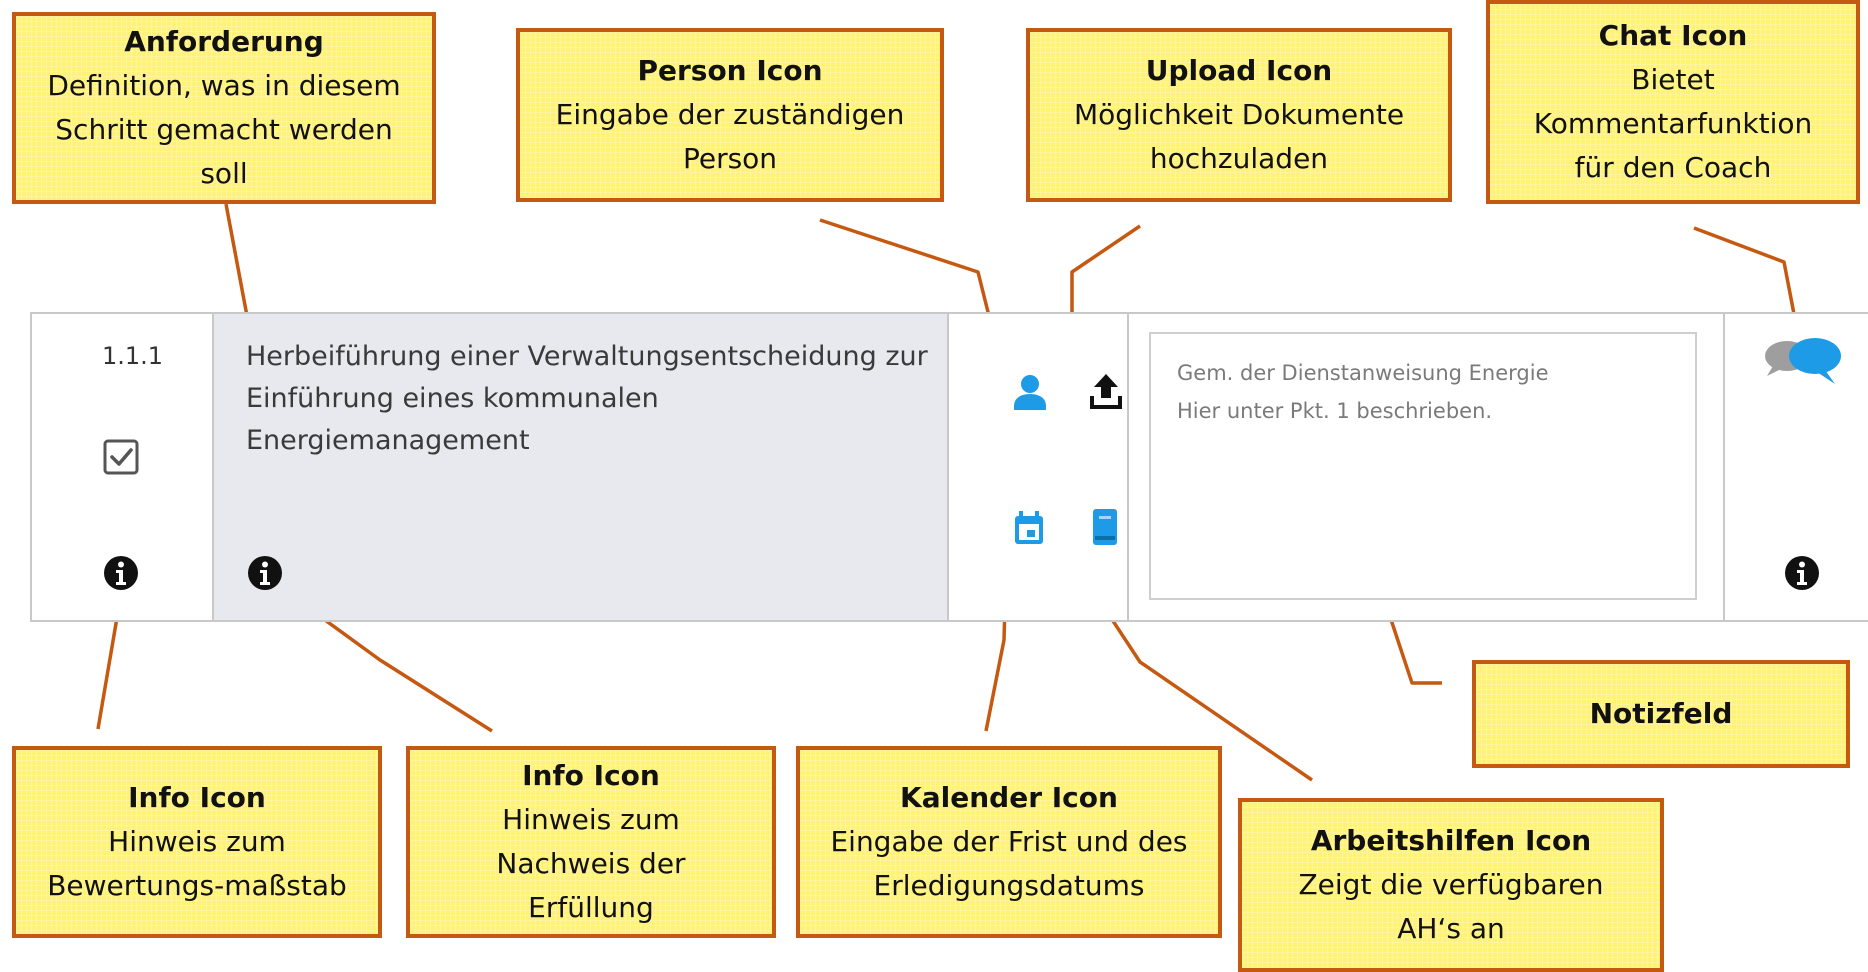 The height and width of the screenshot is (972, 1868). What do you see at coordinates (1673, 123) in the screenshot?
I see `callout-description: Bietet Kommentarfunktion für den Coach` at bounding box center [1673, 123].